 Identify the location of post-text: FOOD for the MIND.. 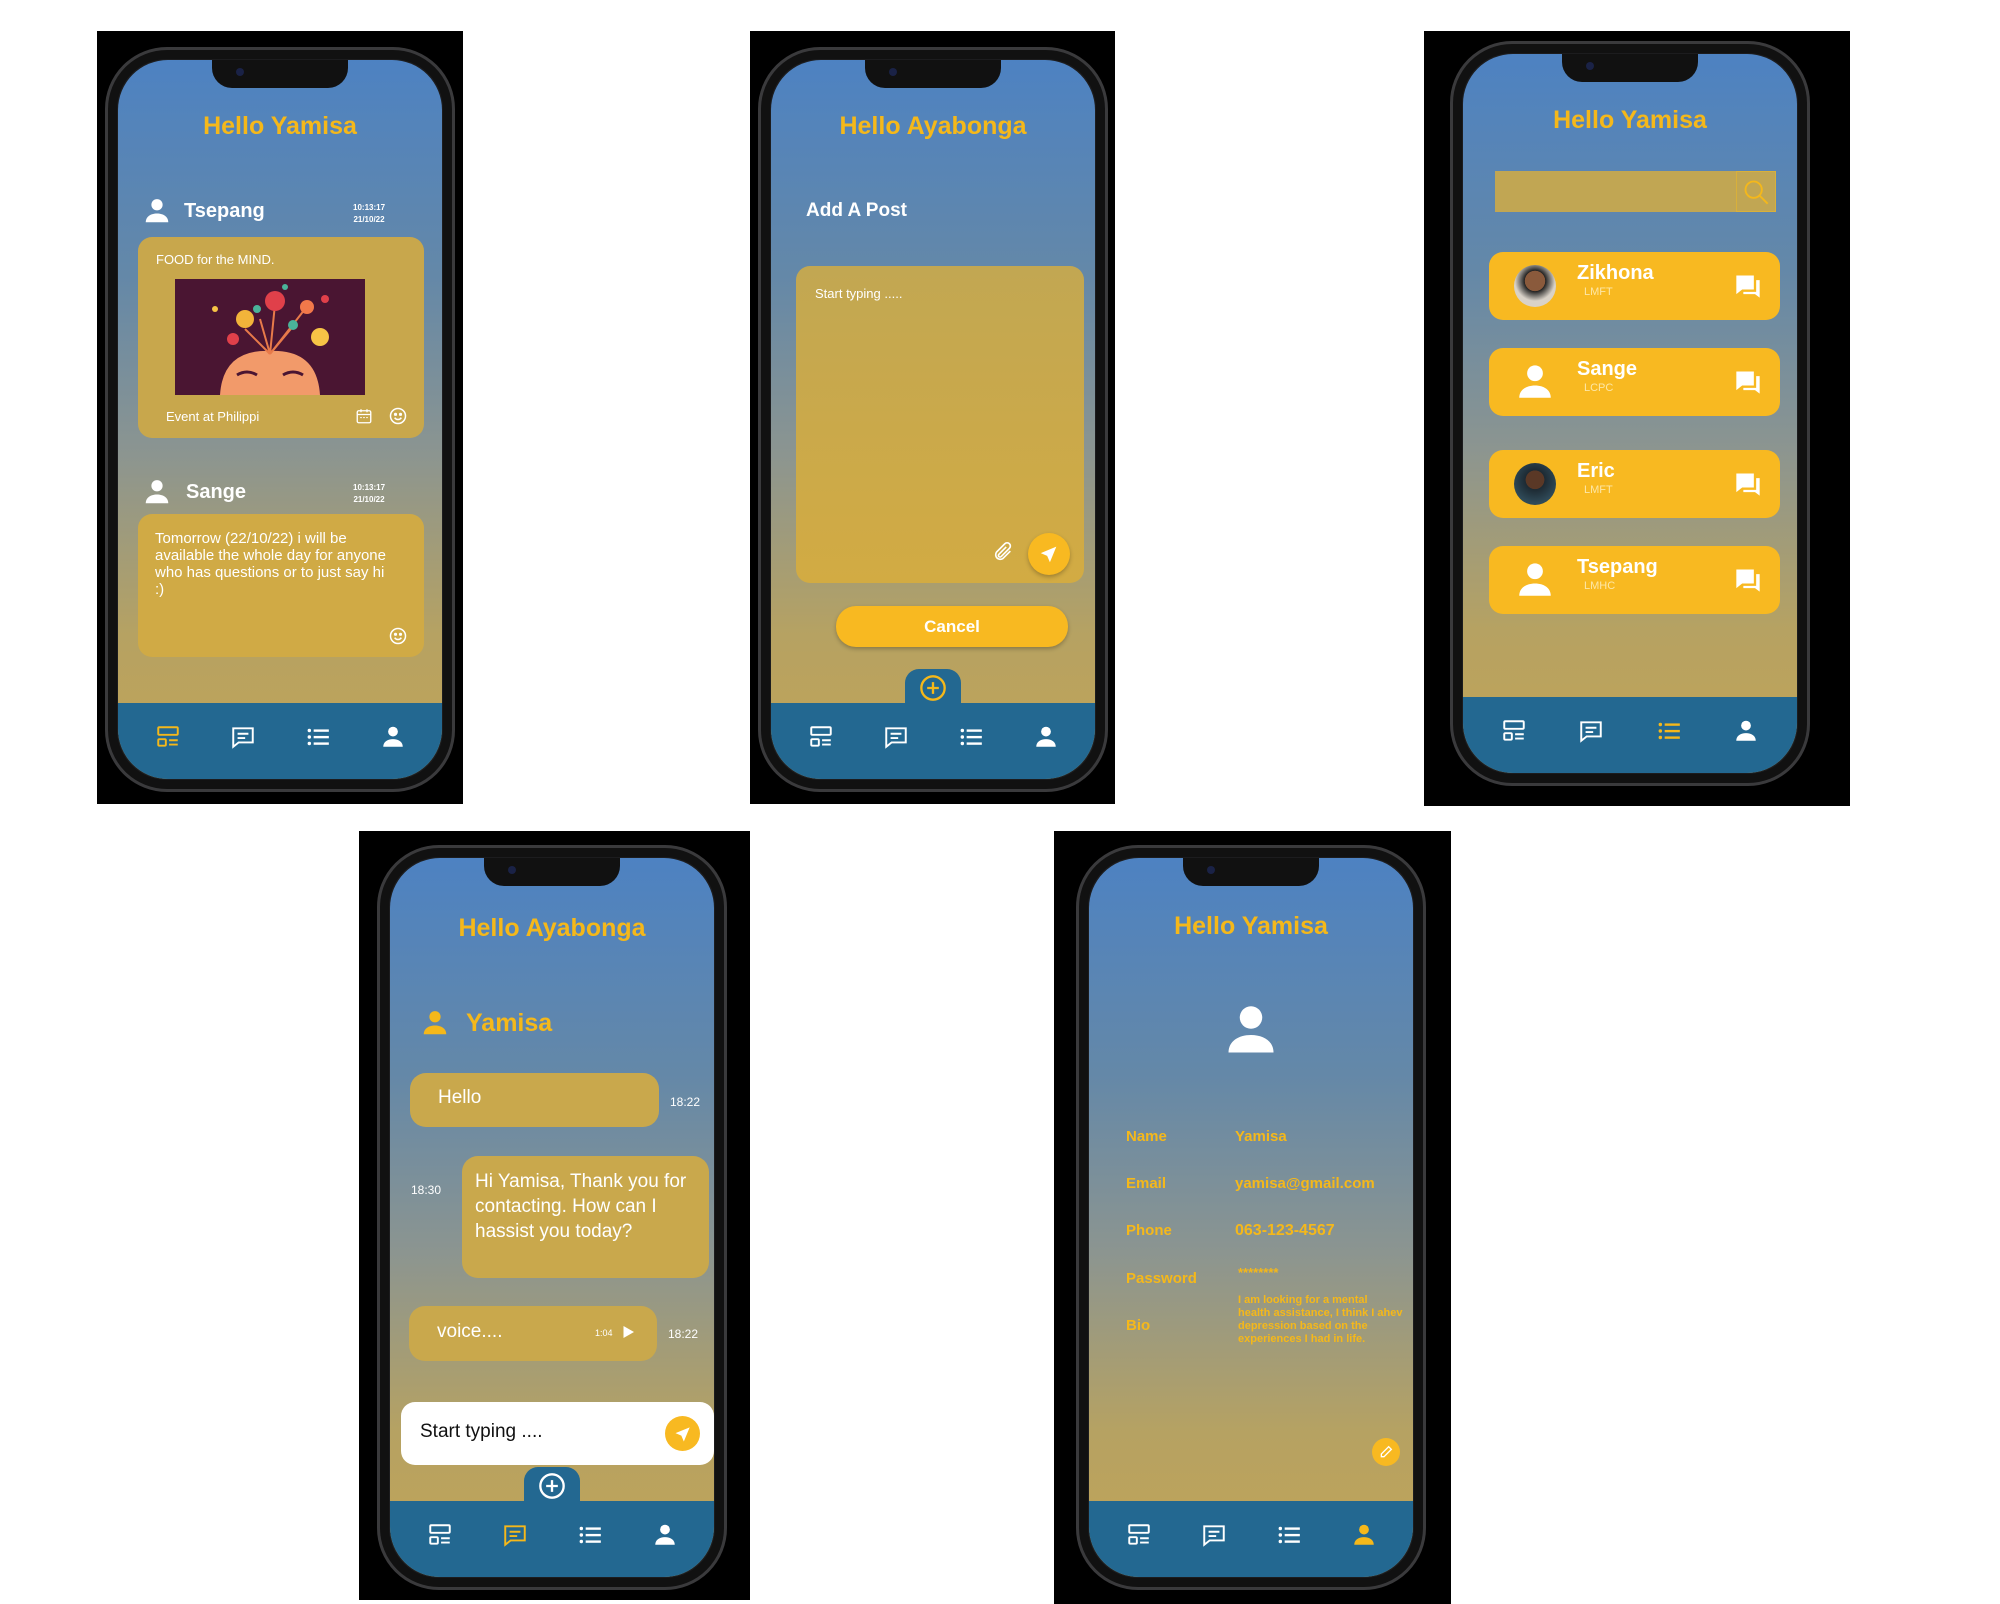
(215, 259).